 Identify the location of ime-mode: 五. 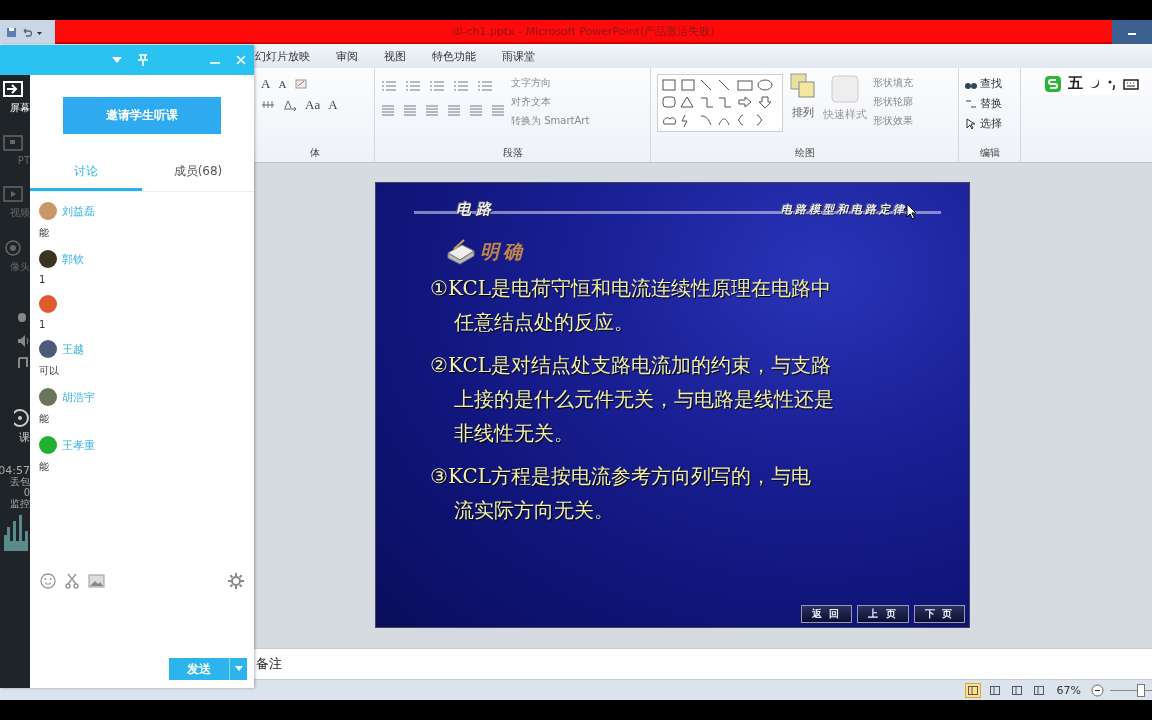
(1075, 83).